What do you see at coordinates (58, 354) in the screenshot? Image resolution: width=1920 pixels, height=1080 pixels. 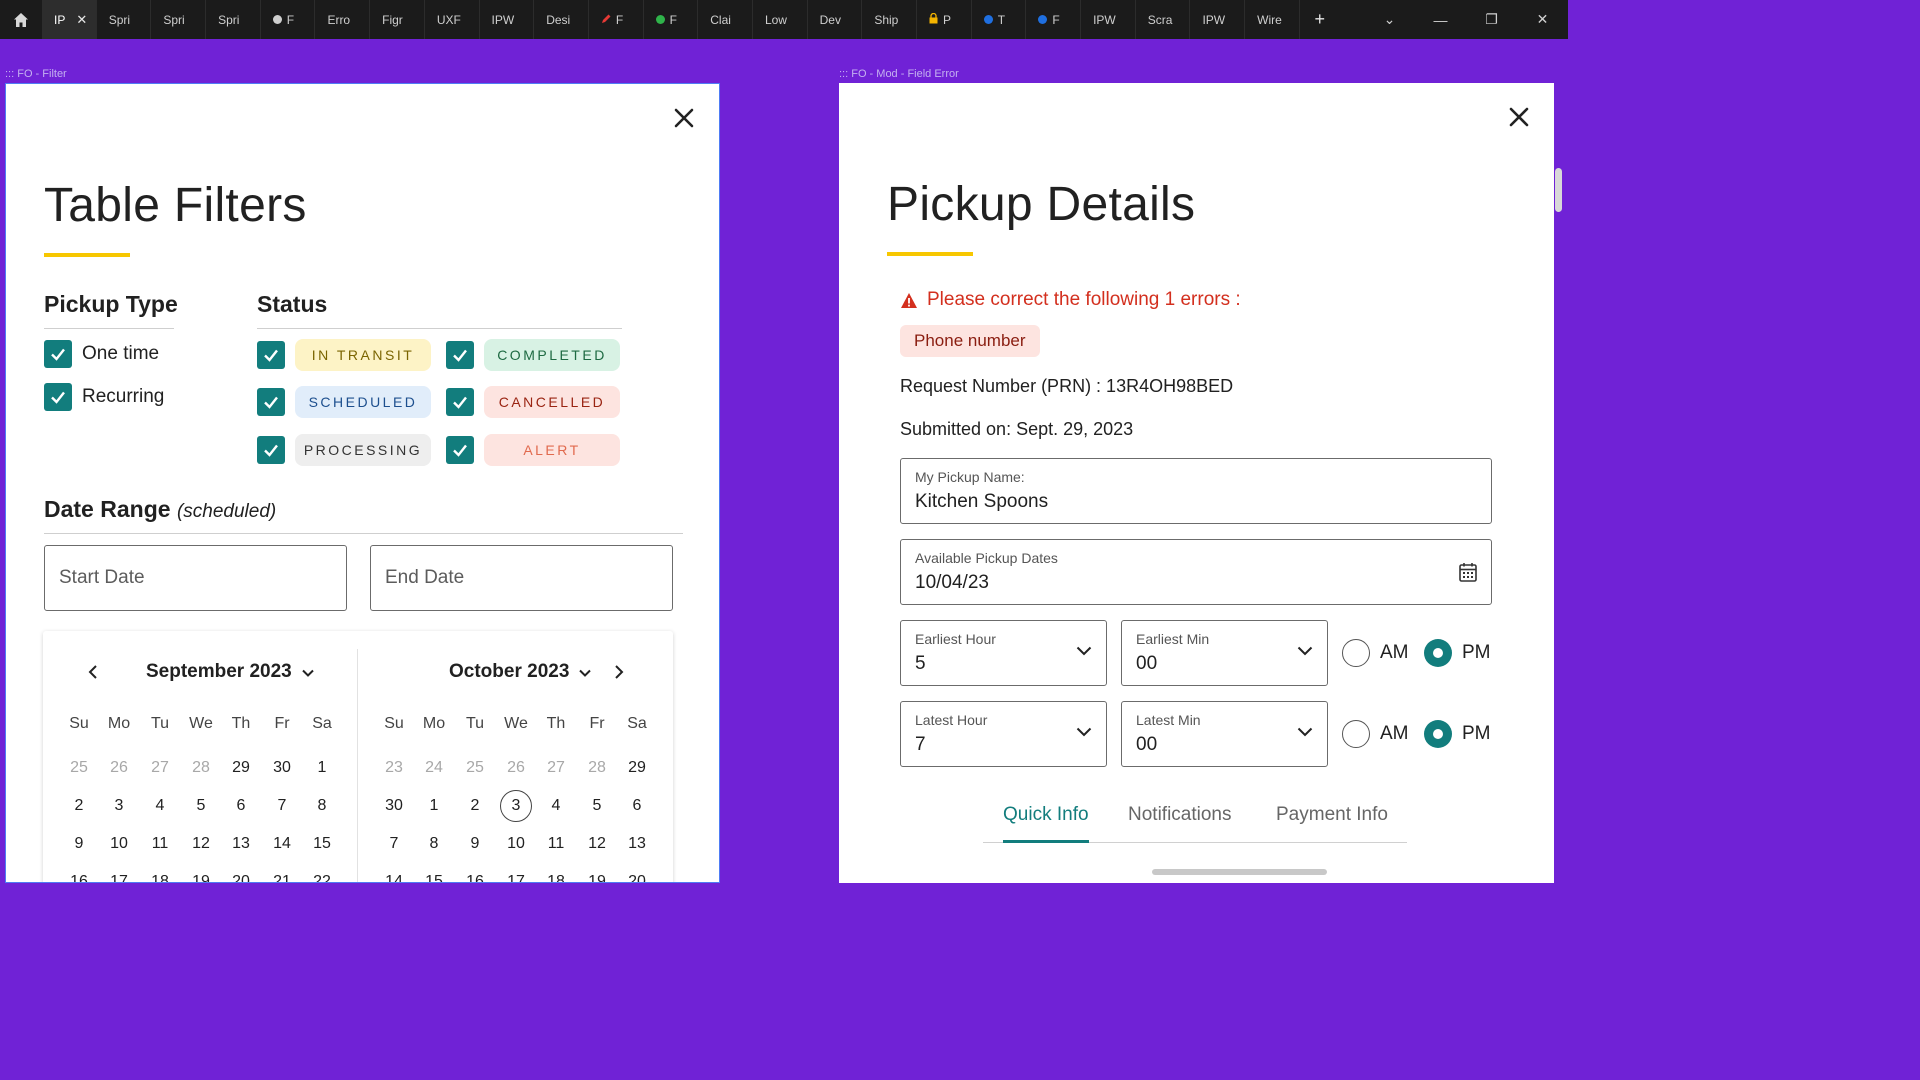 I see `checkbox-one-time` at bounding box center [58, 354].